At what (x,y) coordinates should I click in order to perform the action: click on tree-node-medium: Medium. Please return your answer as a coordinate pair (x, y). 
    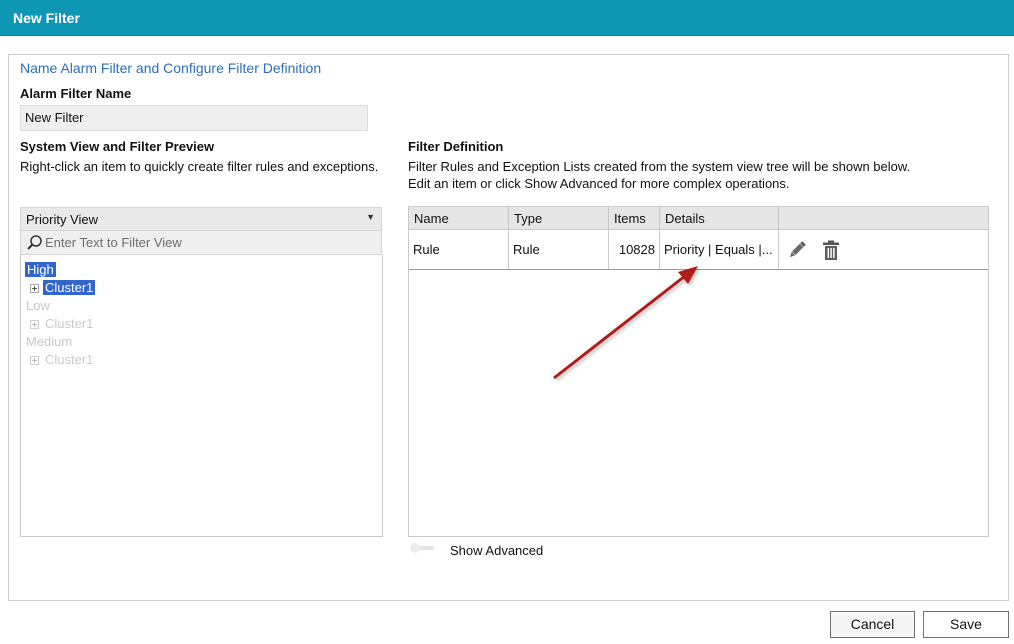
    Looking at the image, I should click on (49, 342).